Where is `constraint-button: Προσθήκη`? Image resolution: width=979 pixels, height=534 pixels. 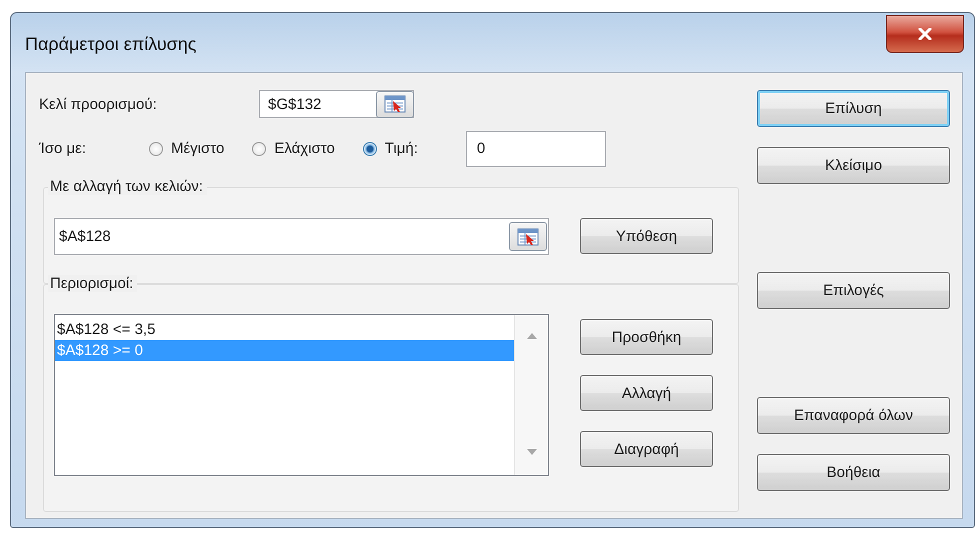 constraint-button: Προσθήκη is located at coordinates (646, 337).